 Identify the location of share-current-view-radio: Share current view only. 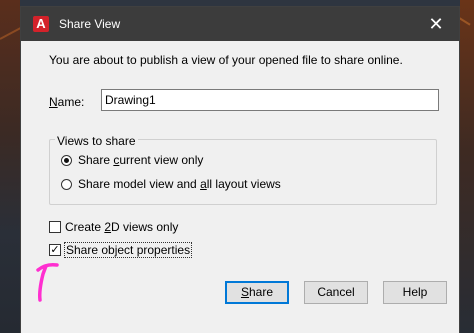
(132, 160).